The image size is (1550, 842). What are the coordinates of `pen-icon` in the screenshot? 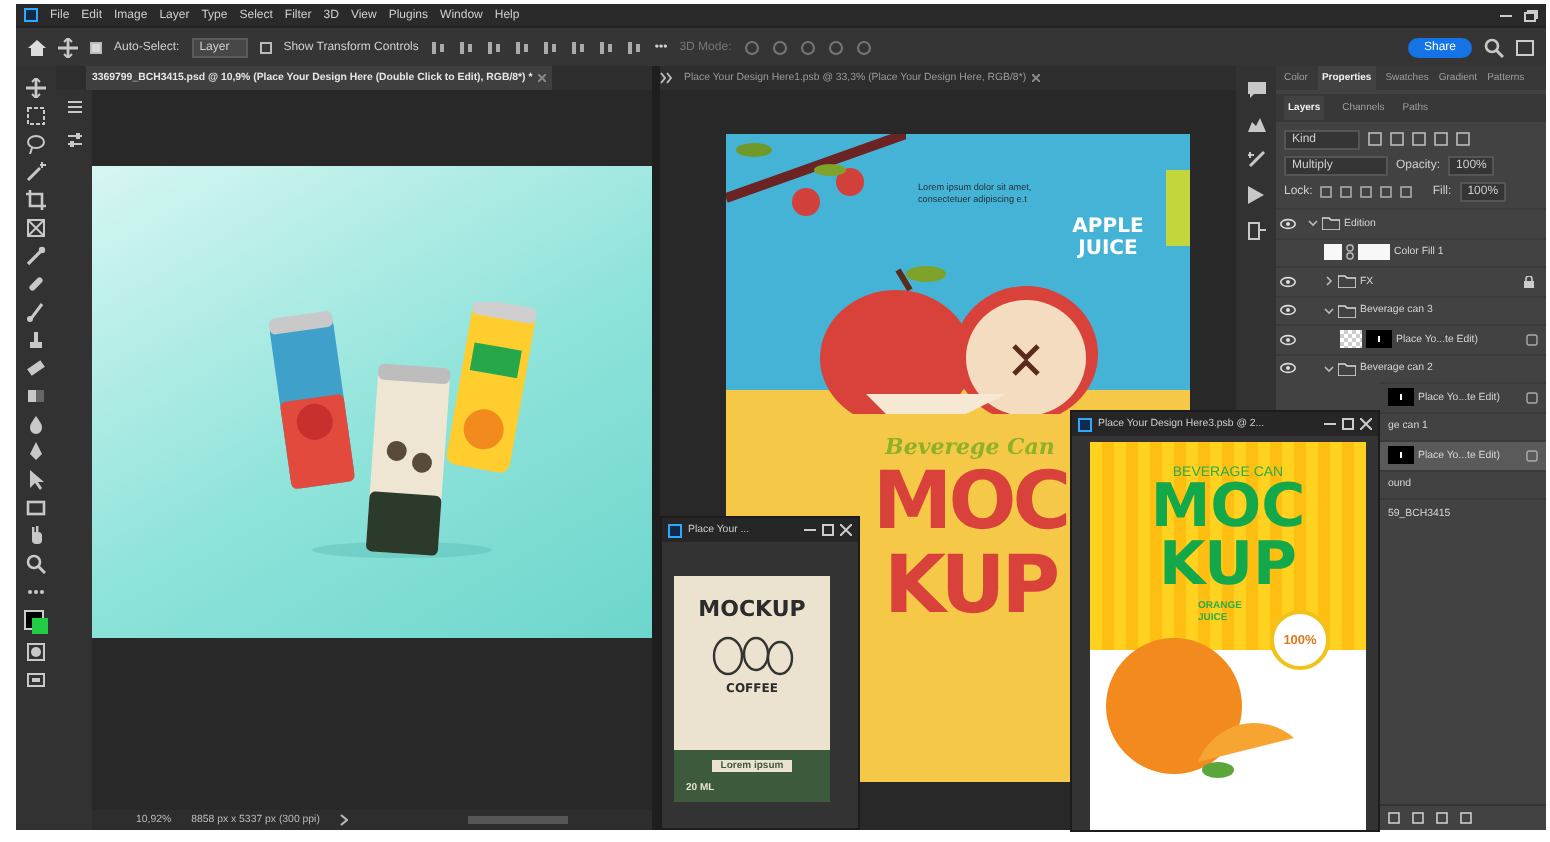 It's located at (36, 452).